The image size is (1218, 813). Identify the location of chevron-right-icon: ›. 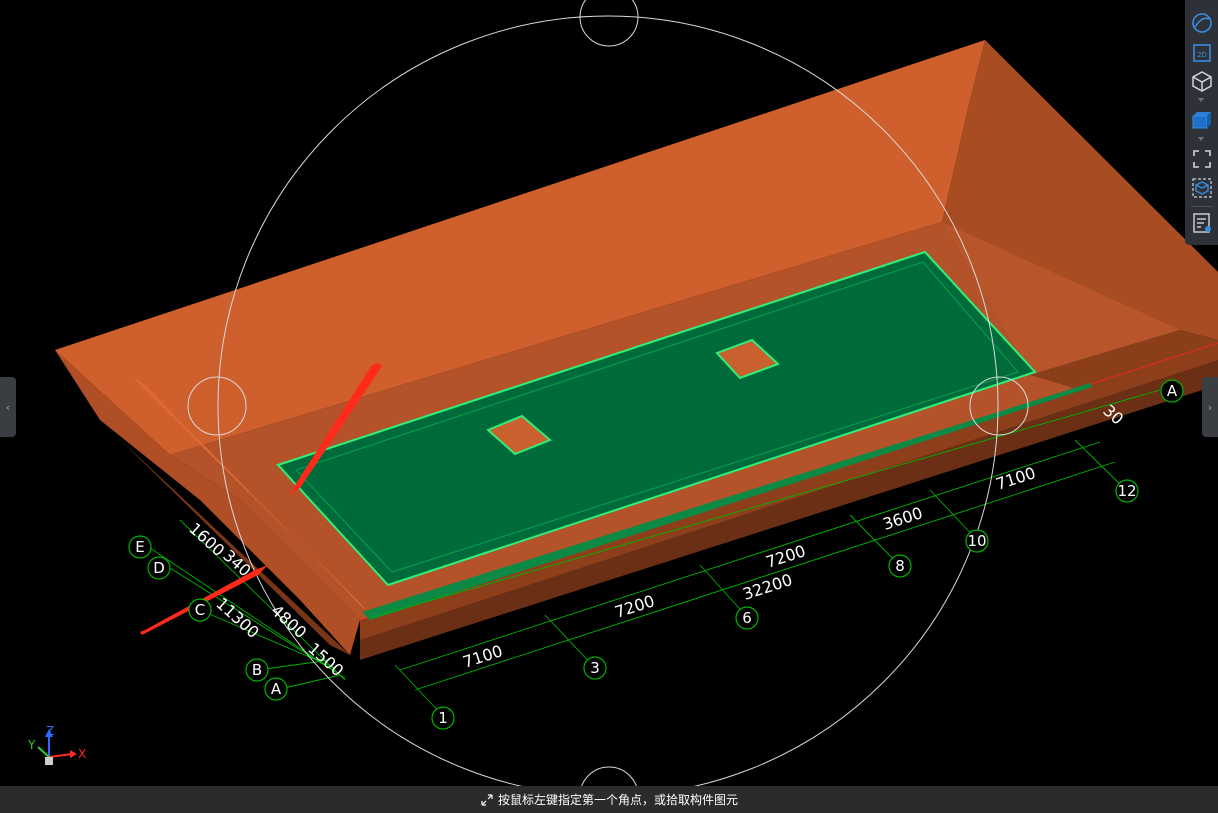
(1210, 407).